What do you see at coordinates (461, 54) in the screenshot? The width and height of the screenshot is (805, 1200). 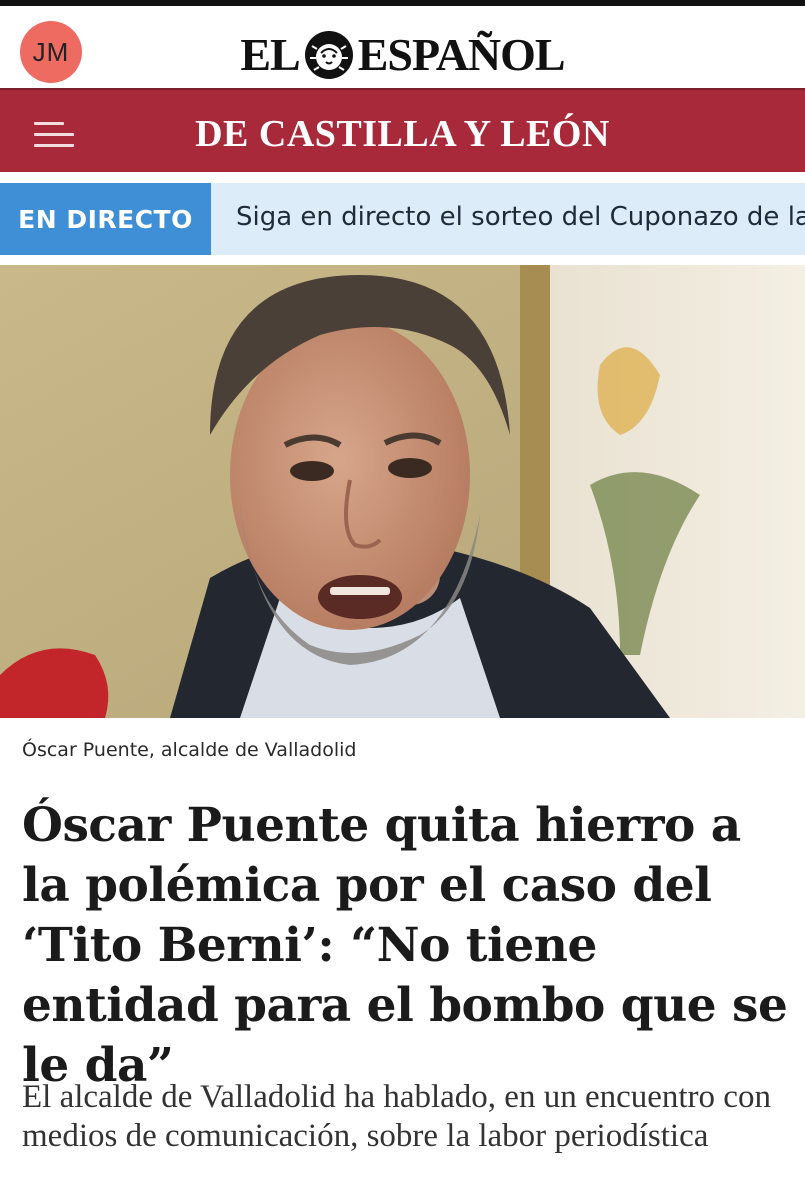 I see `logo-text-espanol: ESPAÑOL` at bounding box center [461, 54].